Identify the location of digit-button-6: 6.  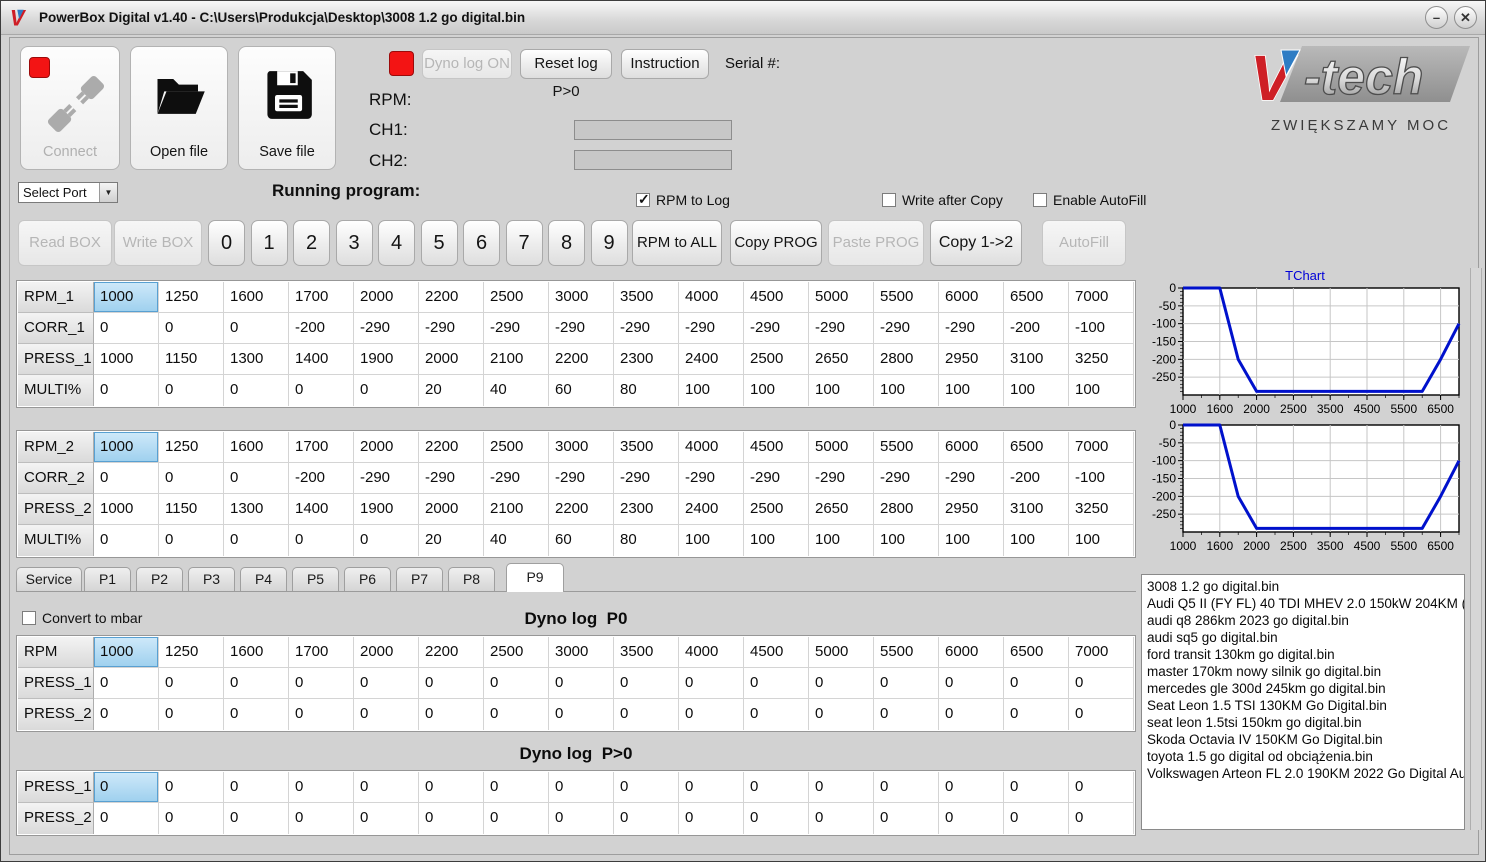
(481, 243).